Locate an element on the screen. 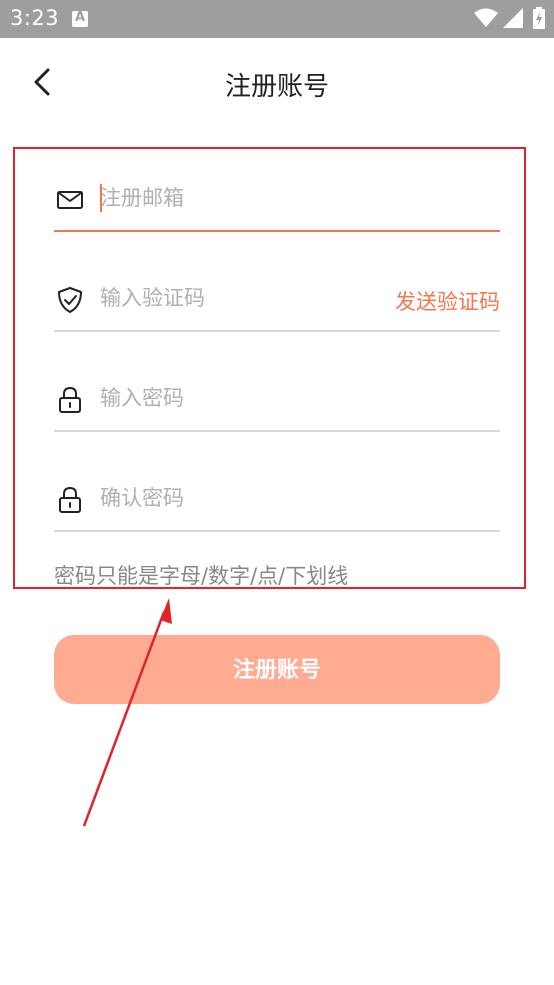 The image size is (554, 985). notification-a-icon is located at coordinates (80, 18).